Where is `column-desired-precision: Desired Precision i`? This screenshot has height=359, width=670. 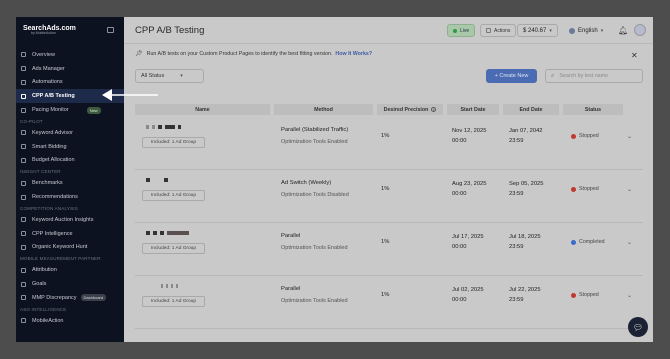
column-desired-precision: Desired Precision i is located at coordinates (410, 109).